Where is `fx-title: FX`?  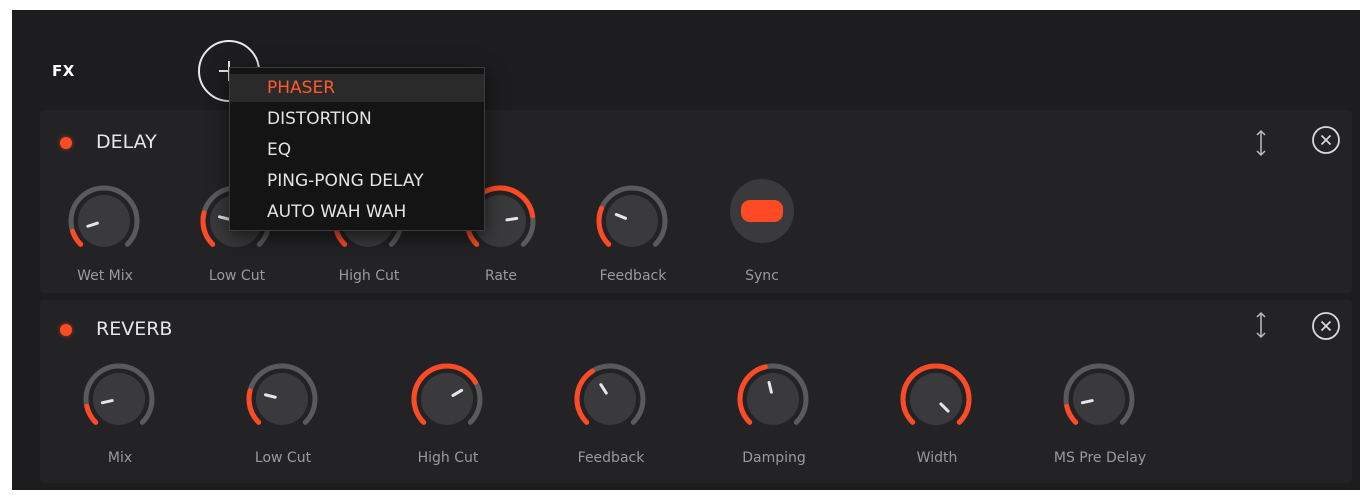
fx-title: FX is located at coordinates (63, 71).